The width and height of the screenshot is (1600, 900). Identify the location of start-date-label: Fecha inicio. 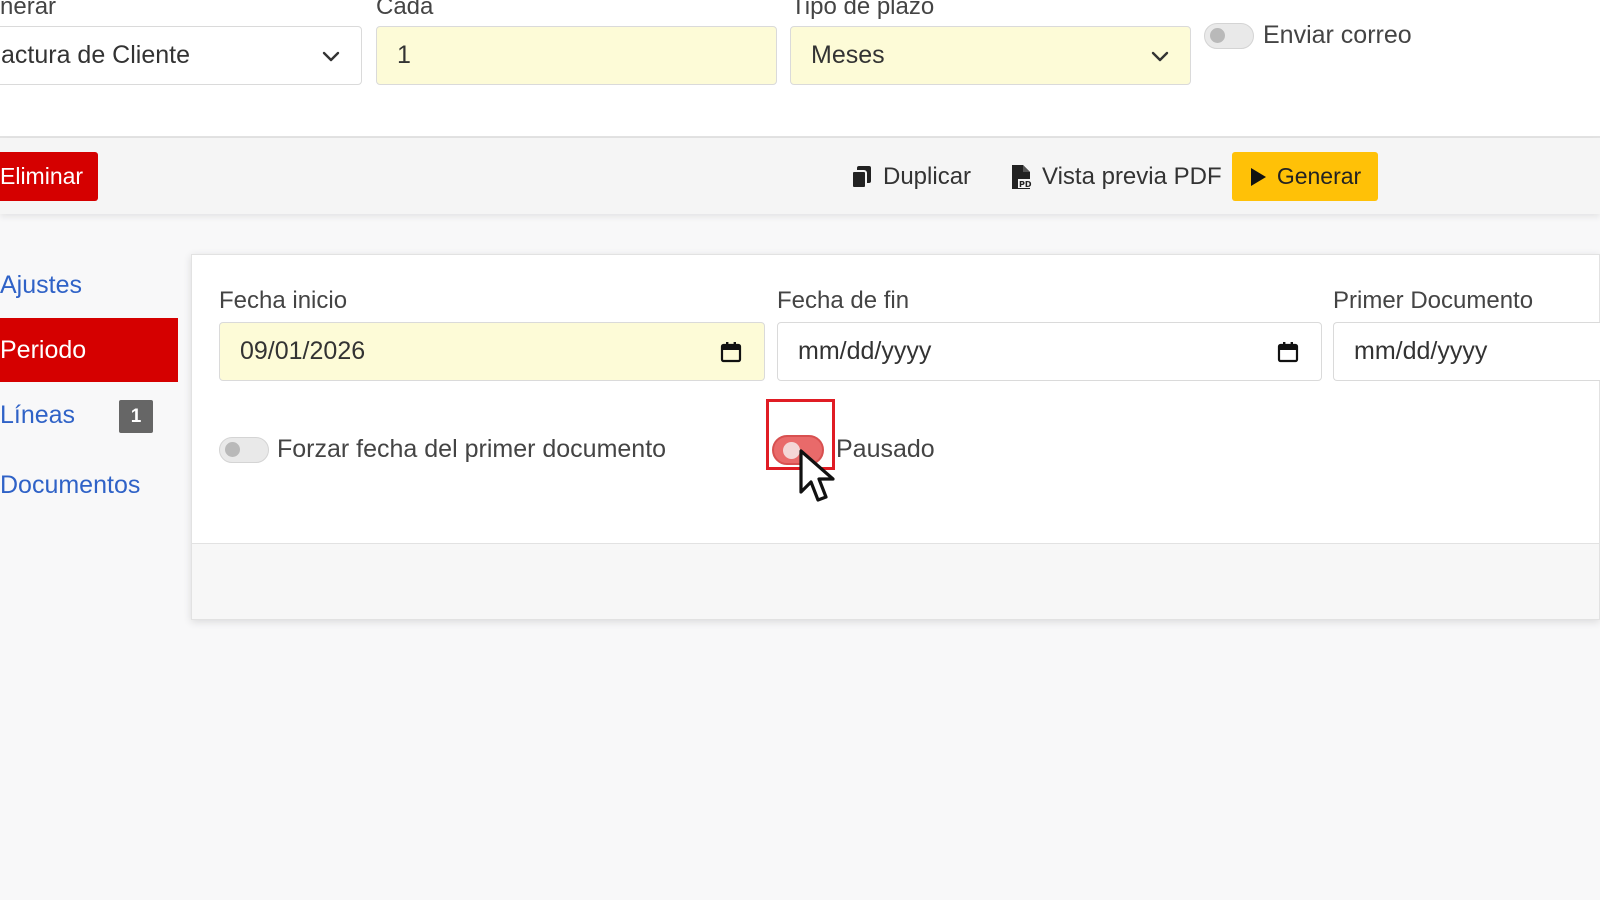
(283, 300).